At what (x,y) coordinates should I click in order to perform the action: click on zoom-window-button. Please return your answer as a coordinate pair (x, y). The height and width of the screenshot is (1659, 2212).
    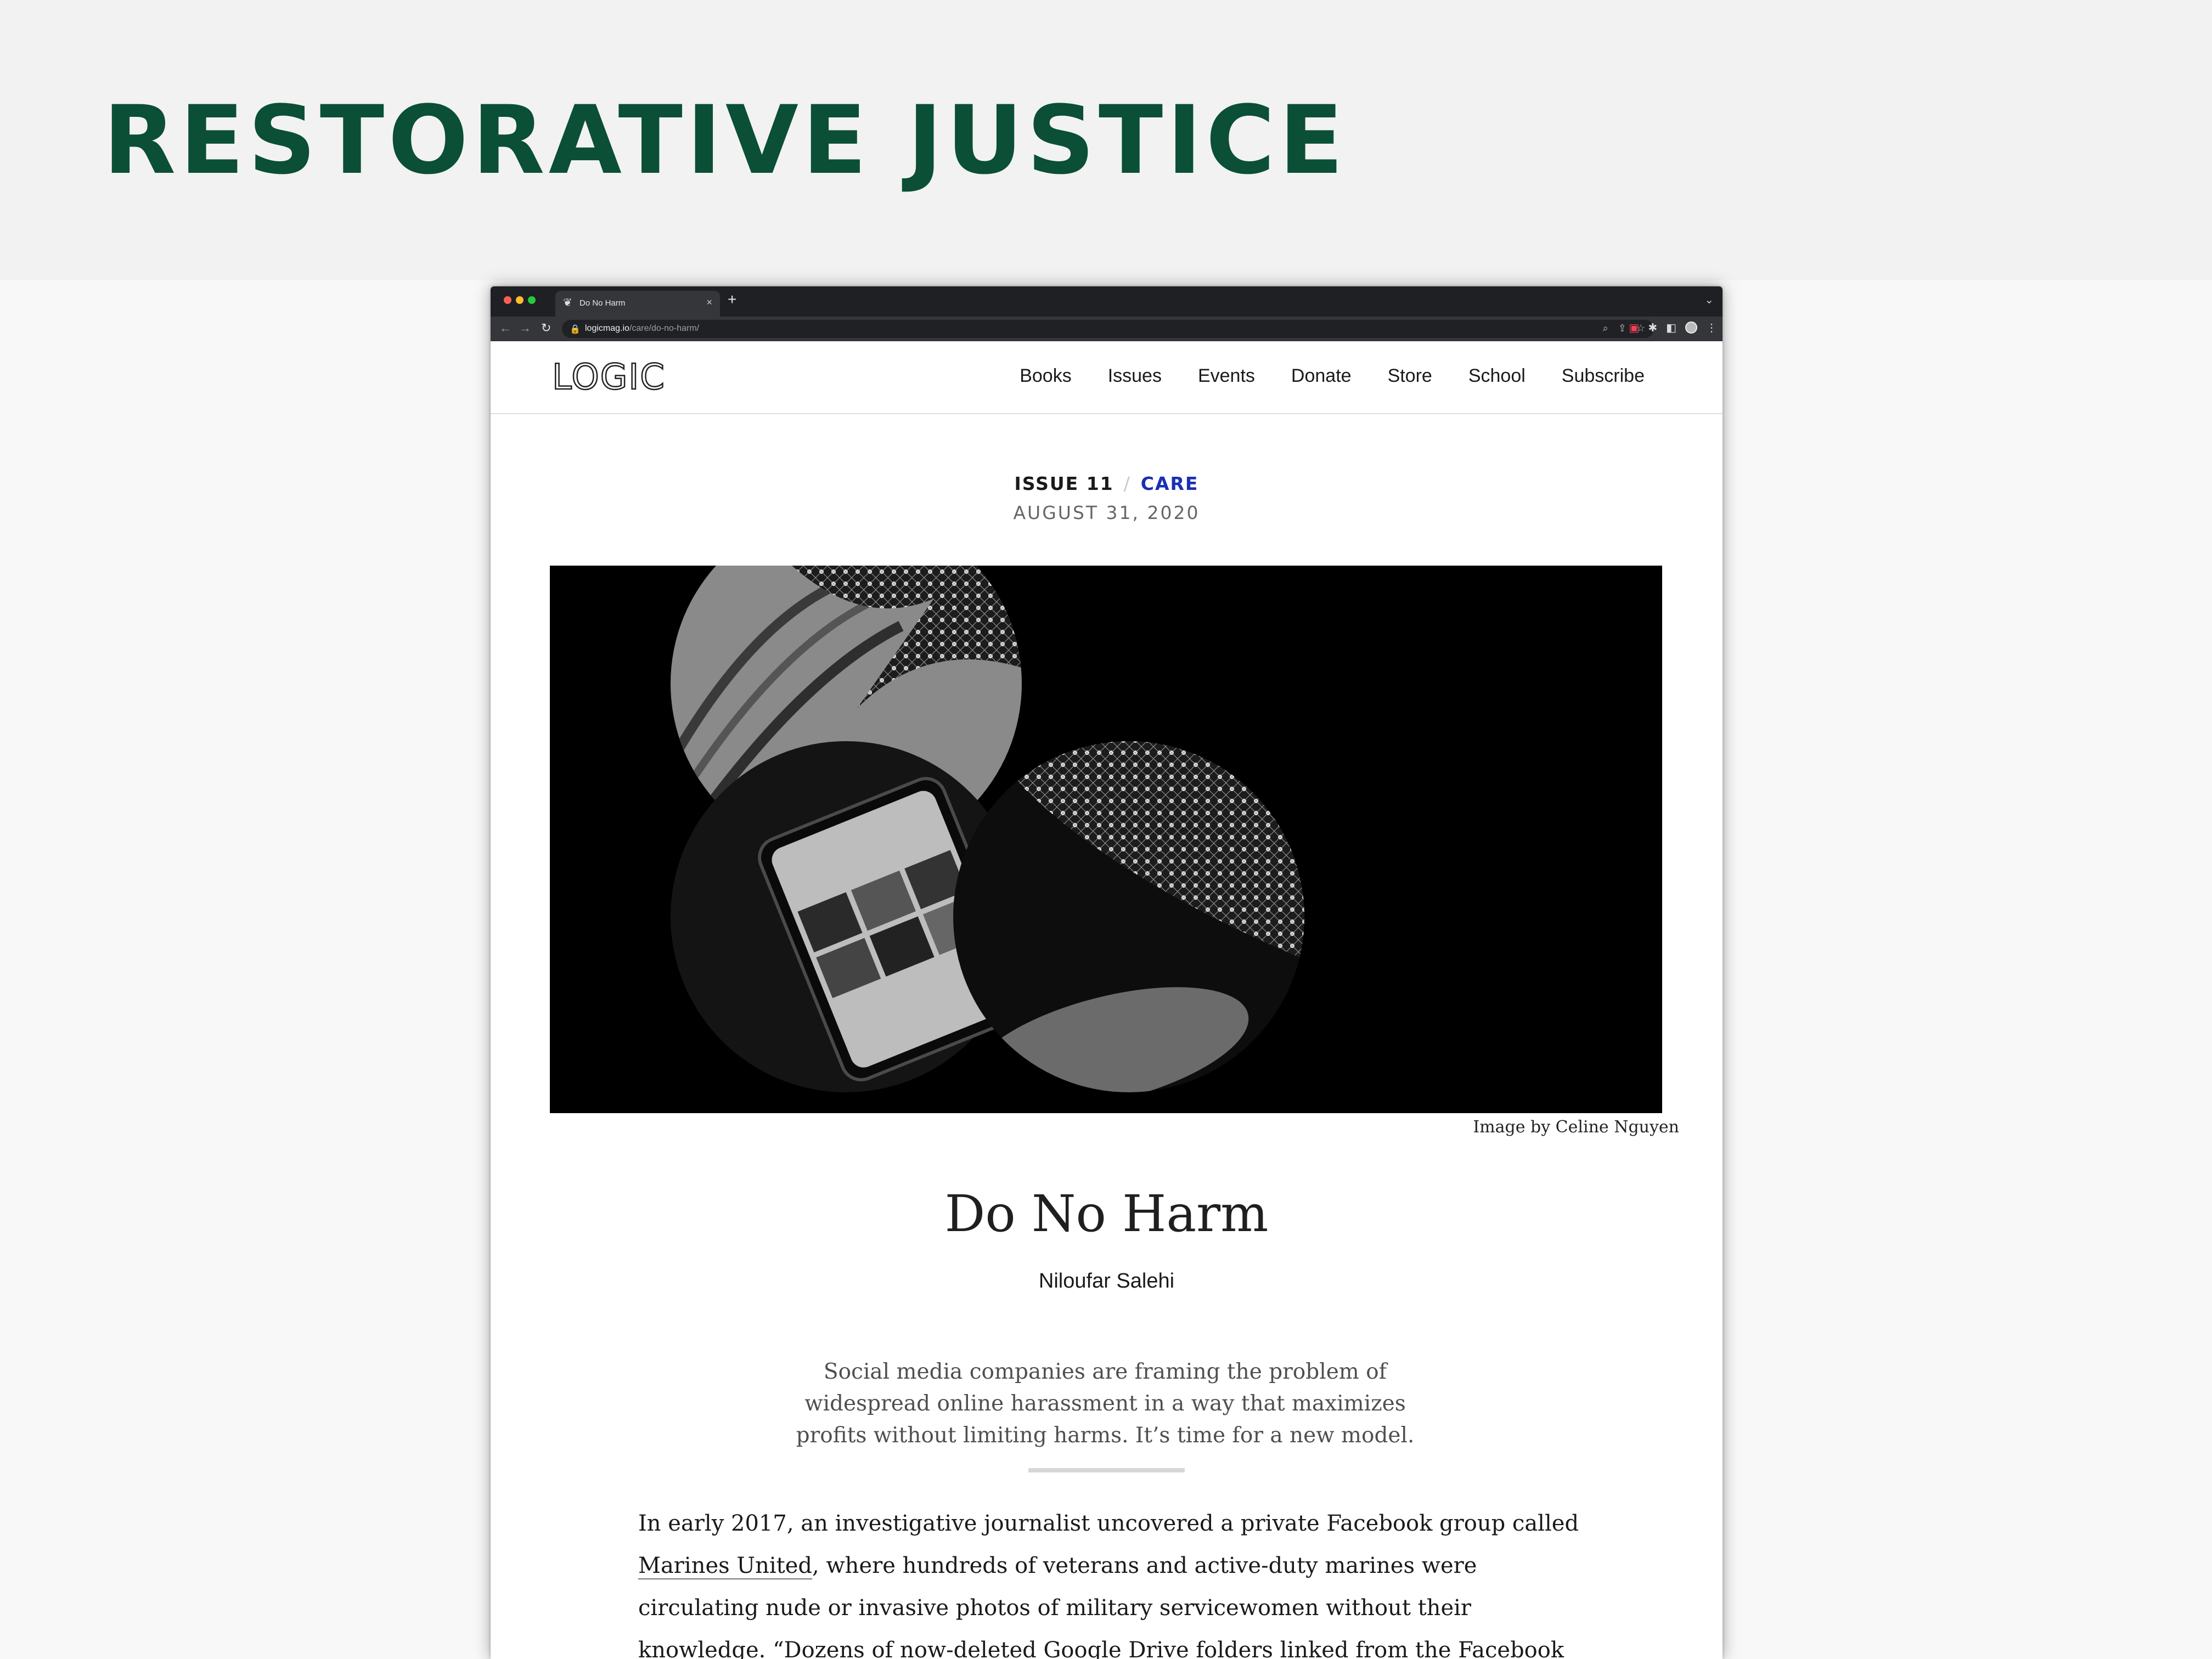
    Looking at the image, I should click on (532, 300).